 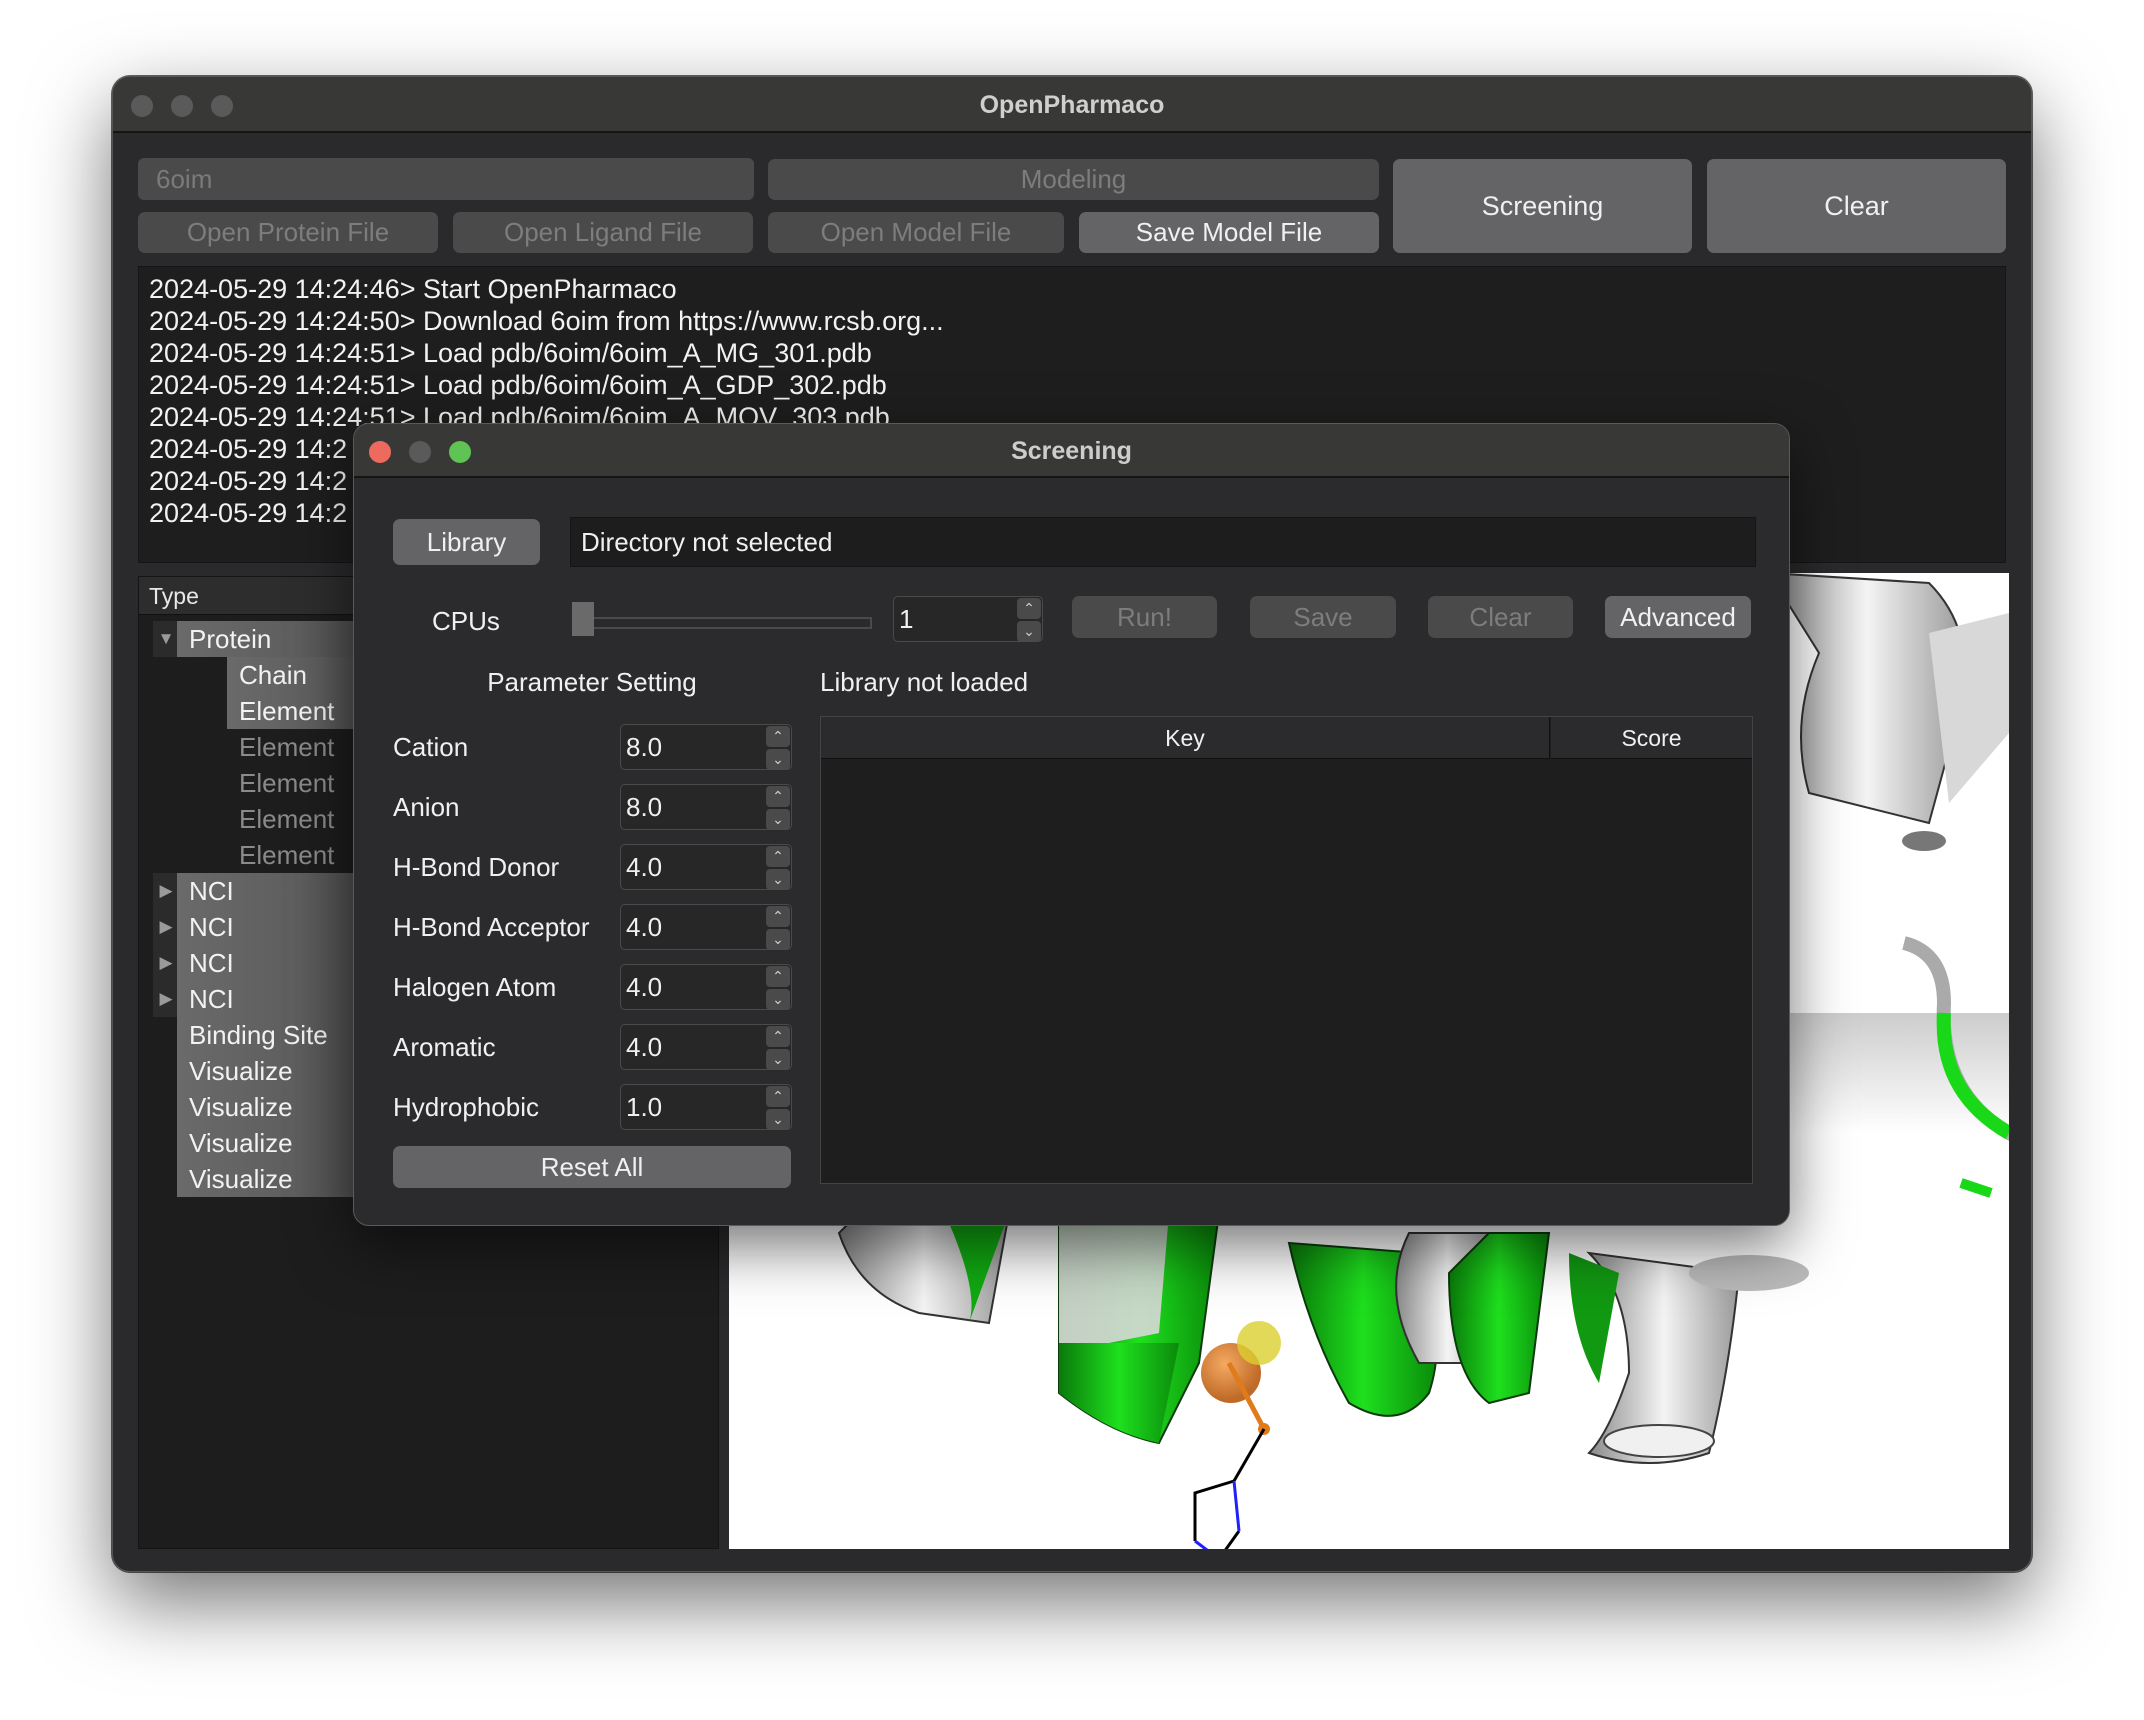 What do you see at coordinates (1185, 738) in the screenshot?
I see `column-header-key: Key` at bounding box center [1185, 738].